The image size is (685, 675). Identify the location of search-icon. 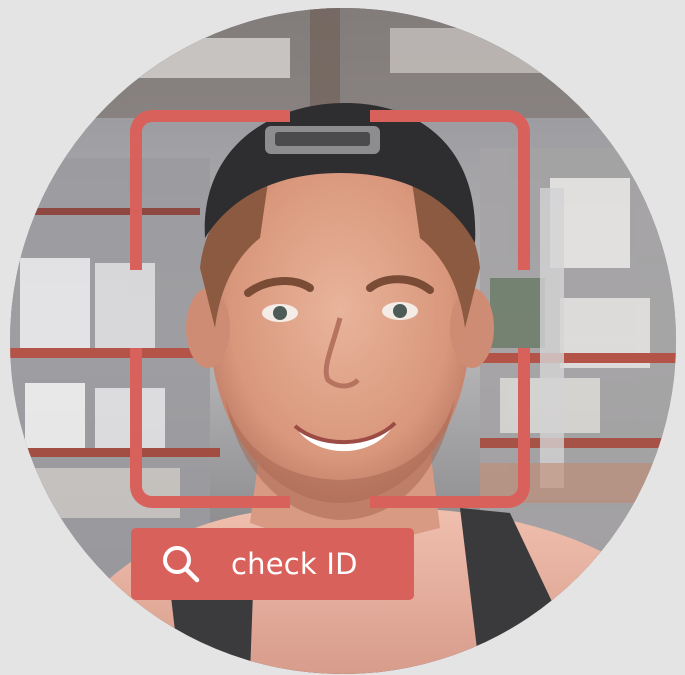
(181, 564).